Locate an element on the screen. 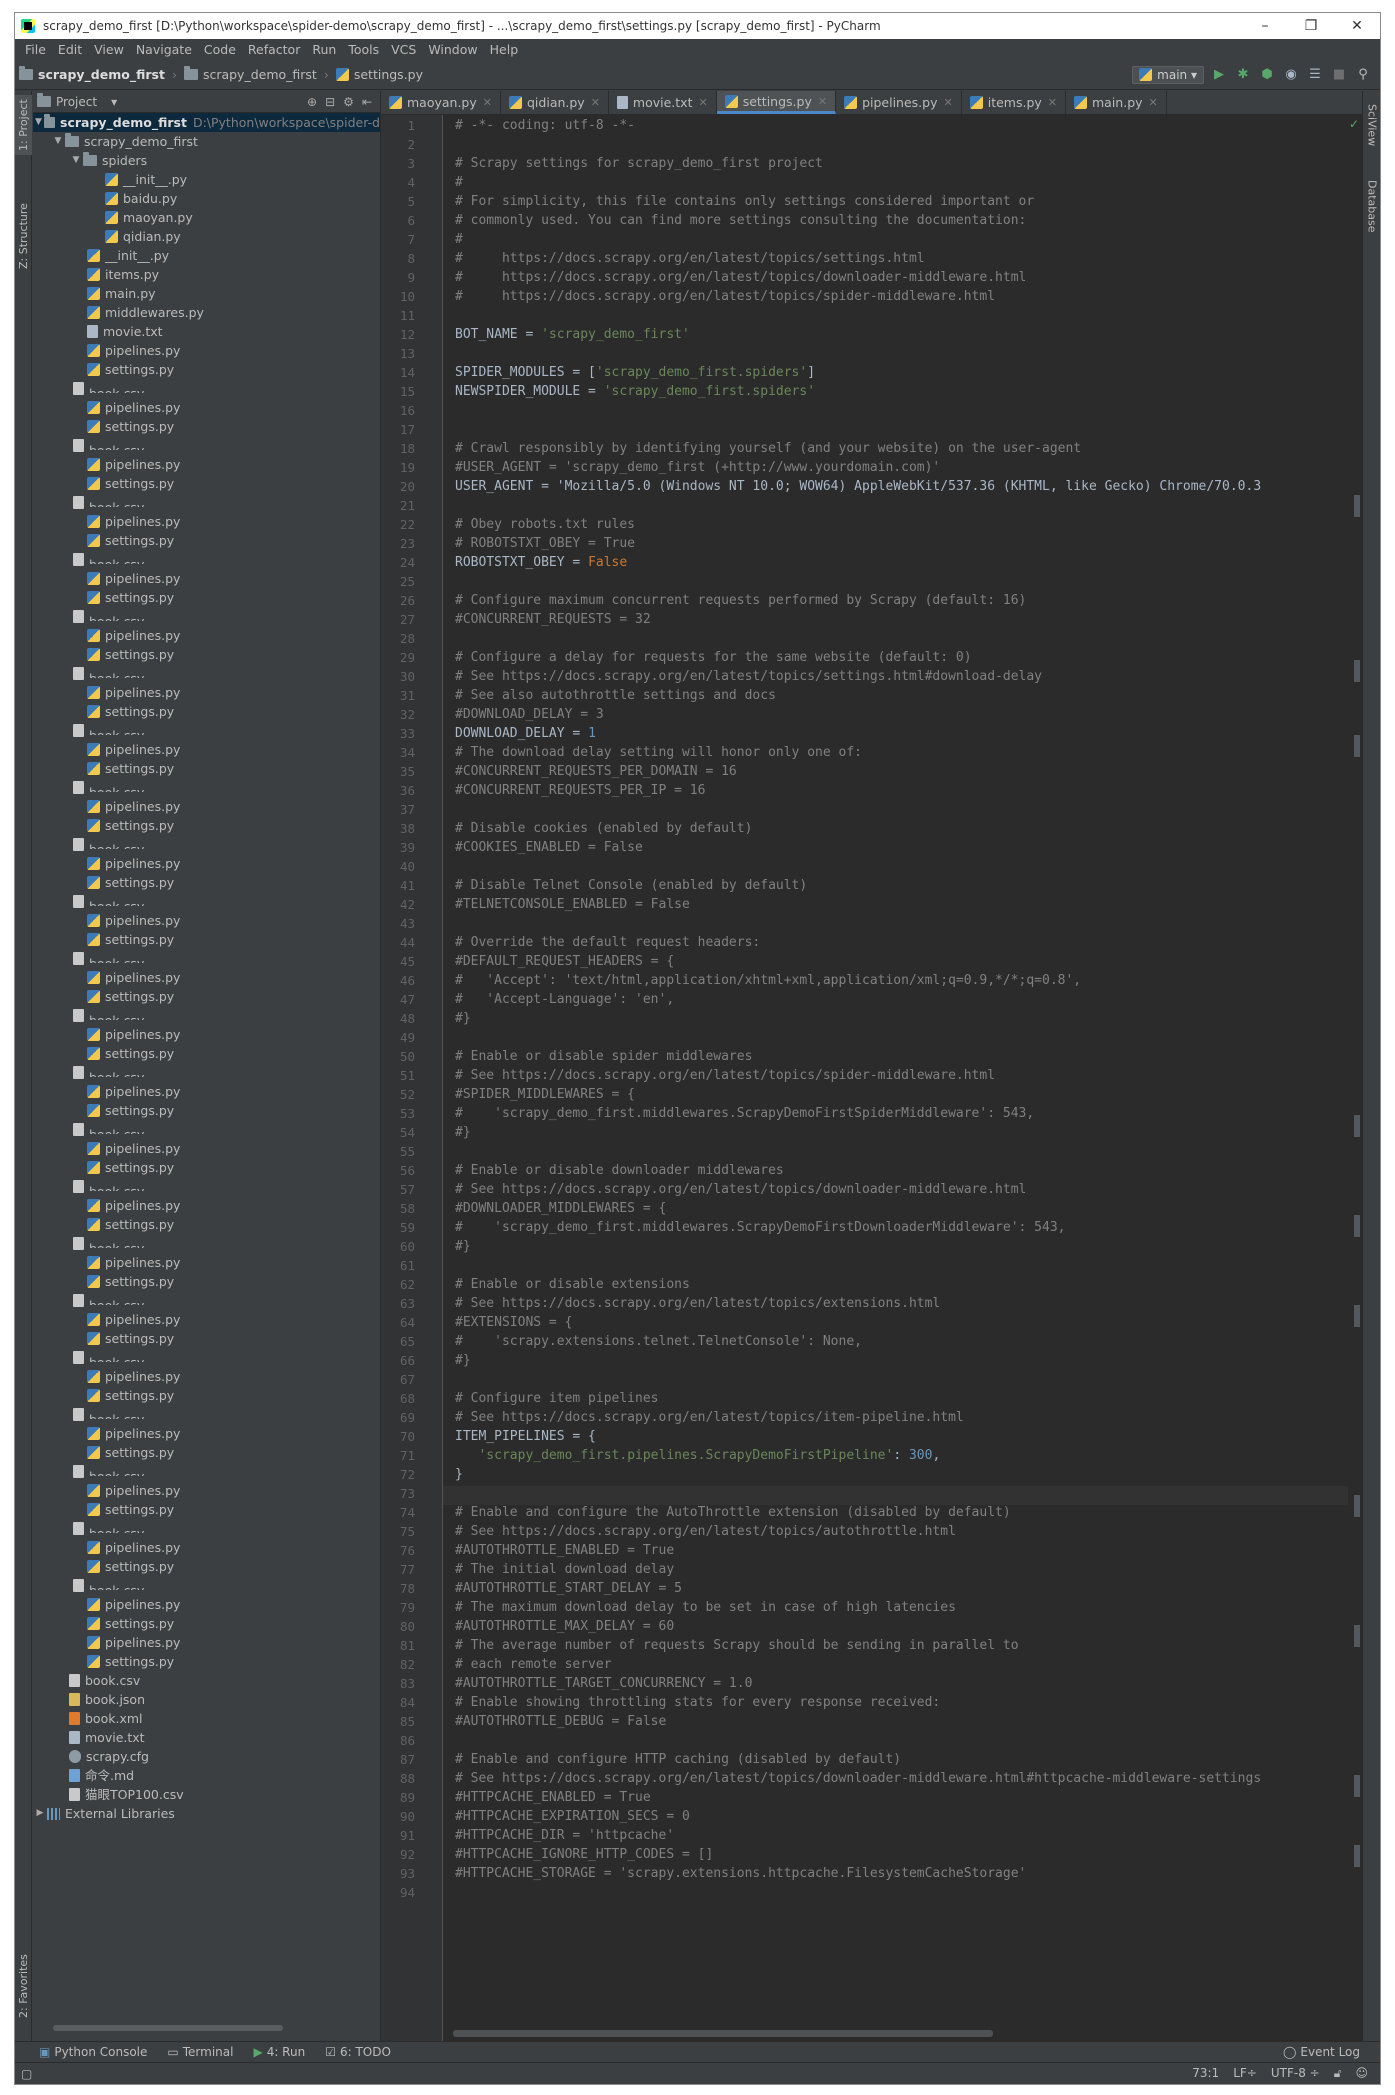 Image resolution: width=1395 pixels, height=2095 pixels. menu-file: File is located at coordinates (35, 49).